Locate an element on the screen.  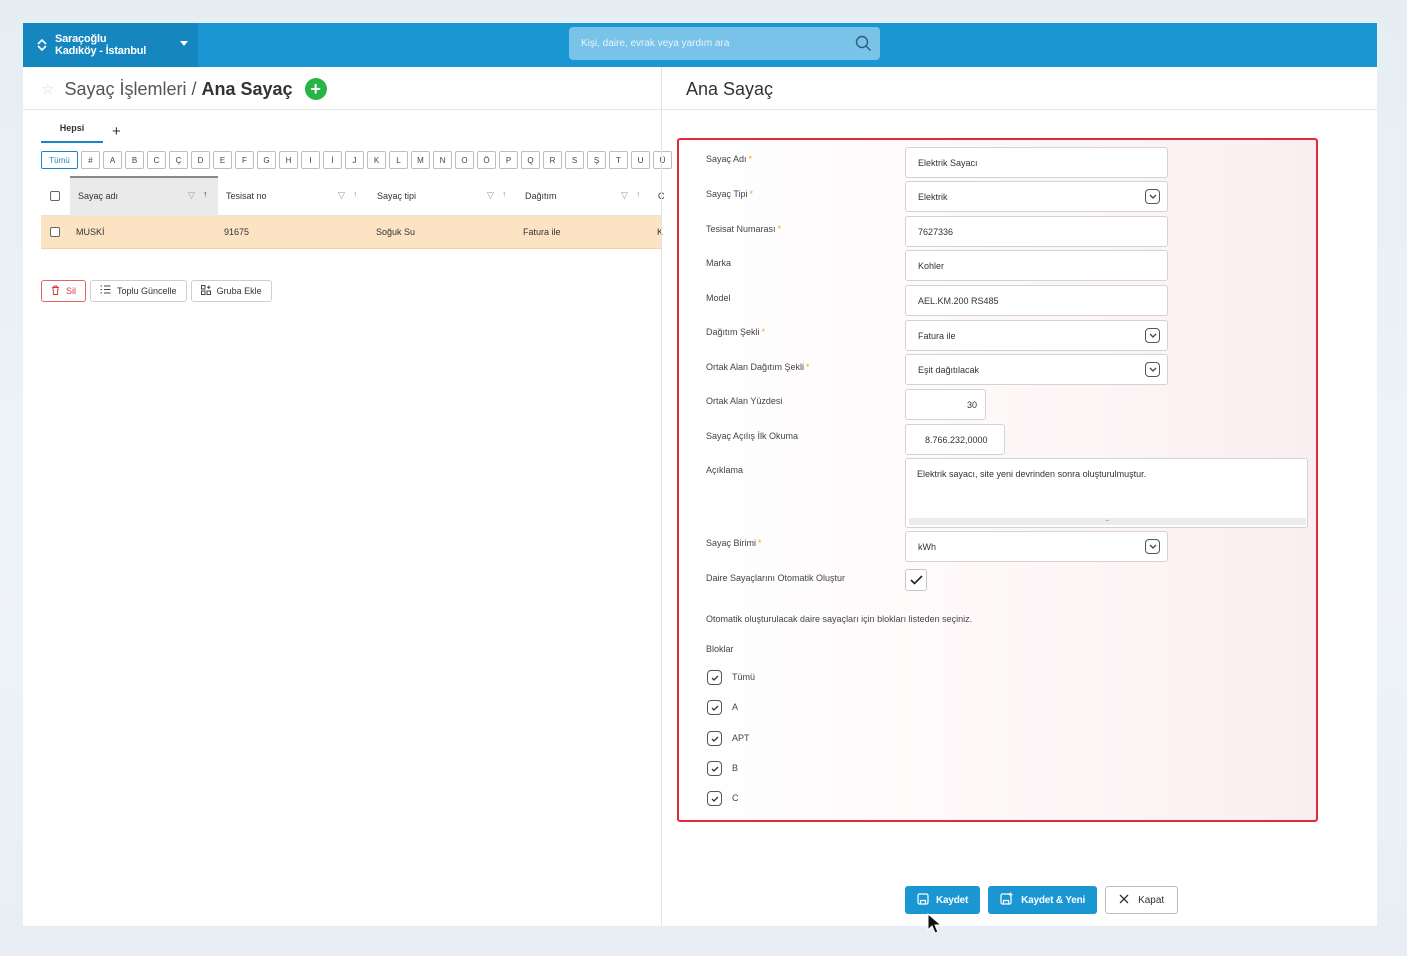
breadcrumb-parent: Sayaç İşlemleri is located at coordinates (125, 89).